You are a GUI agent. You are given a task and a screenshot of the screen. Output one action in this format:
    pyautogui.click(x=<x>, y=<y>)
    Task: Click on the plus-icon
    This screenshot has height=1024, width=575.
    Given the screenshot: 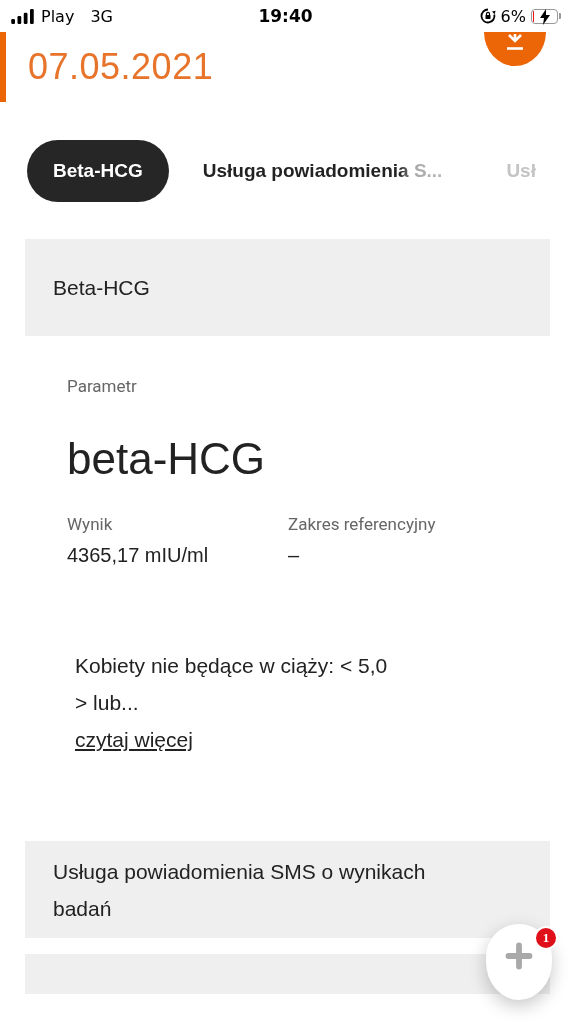 What is the action you would take?
    pyautogui.click(x=519, y=956)
    